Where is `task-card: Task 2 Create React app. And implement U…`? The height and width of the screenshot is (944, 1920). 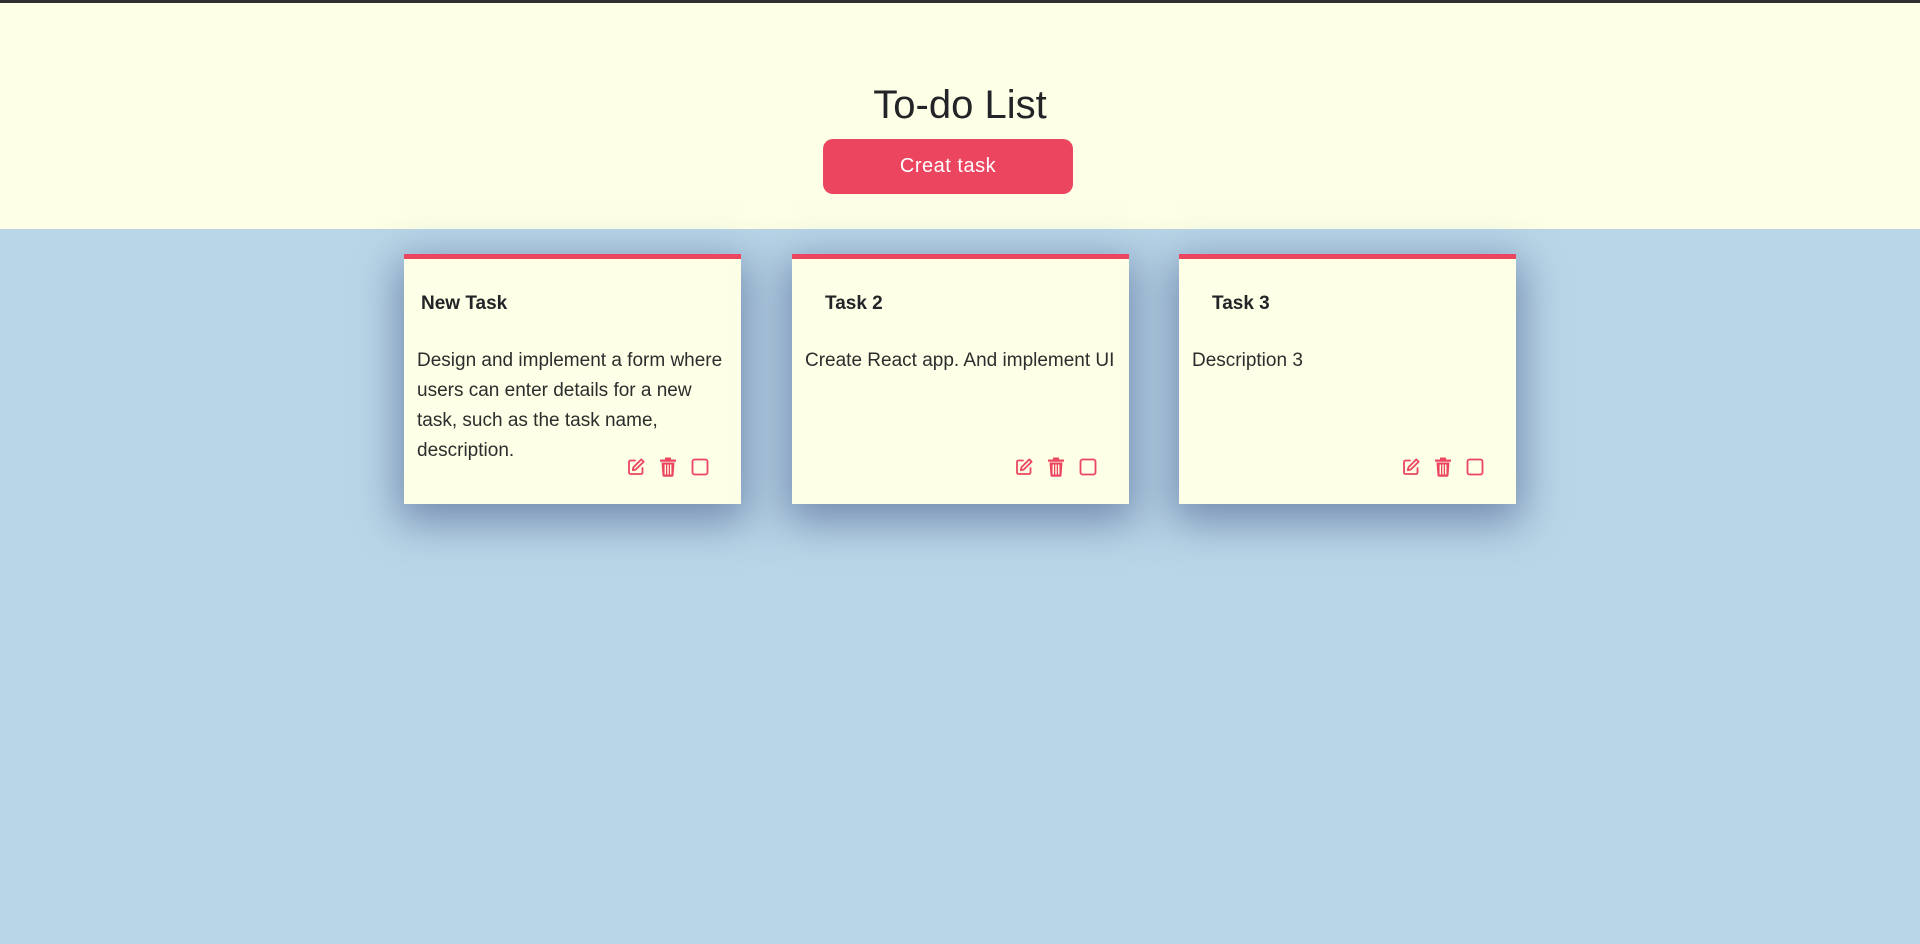
task-card: Task 2 Create React app. And implement U… is located at coordinates (960, 379).